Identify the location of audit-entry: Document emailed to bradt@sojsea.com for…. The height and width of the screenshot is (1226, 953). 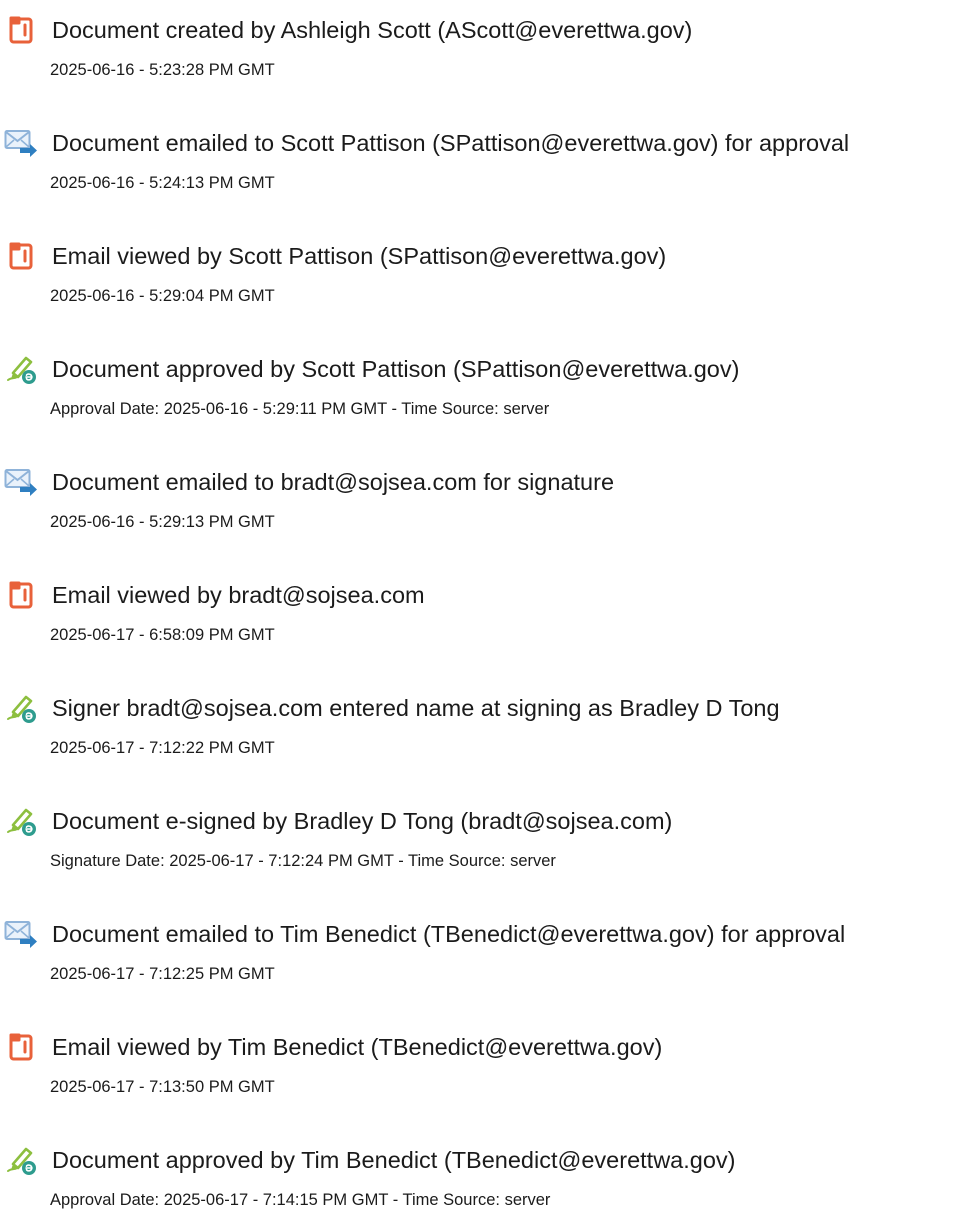
(476, 505).